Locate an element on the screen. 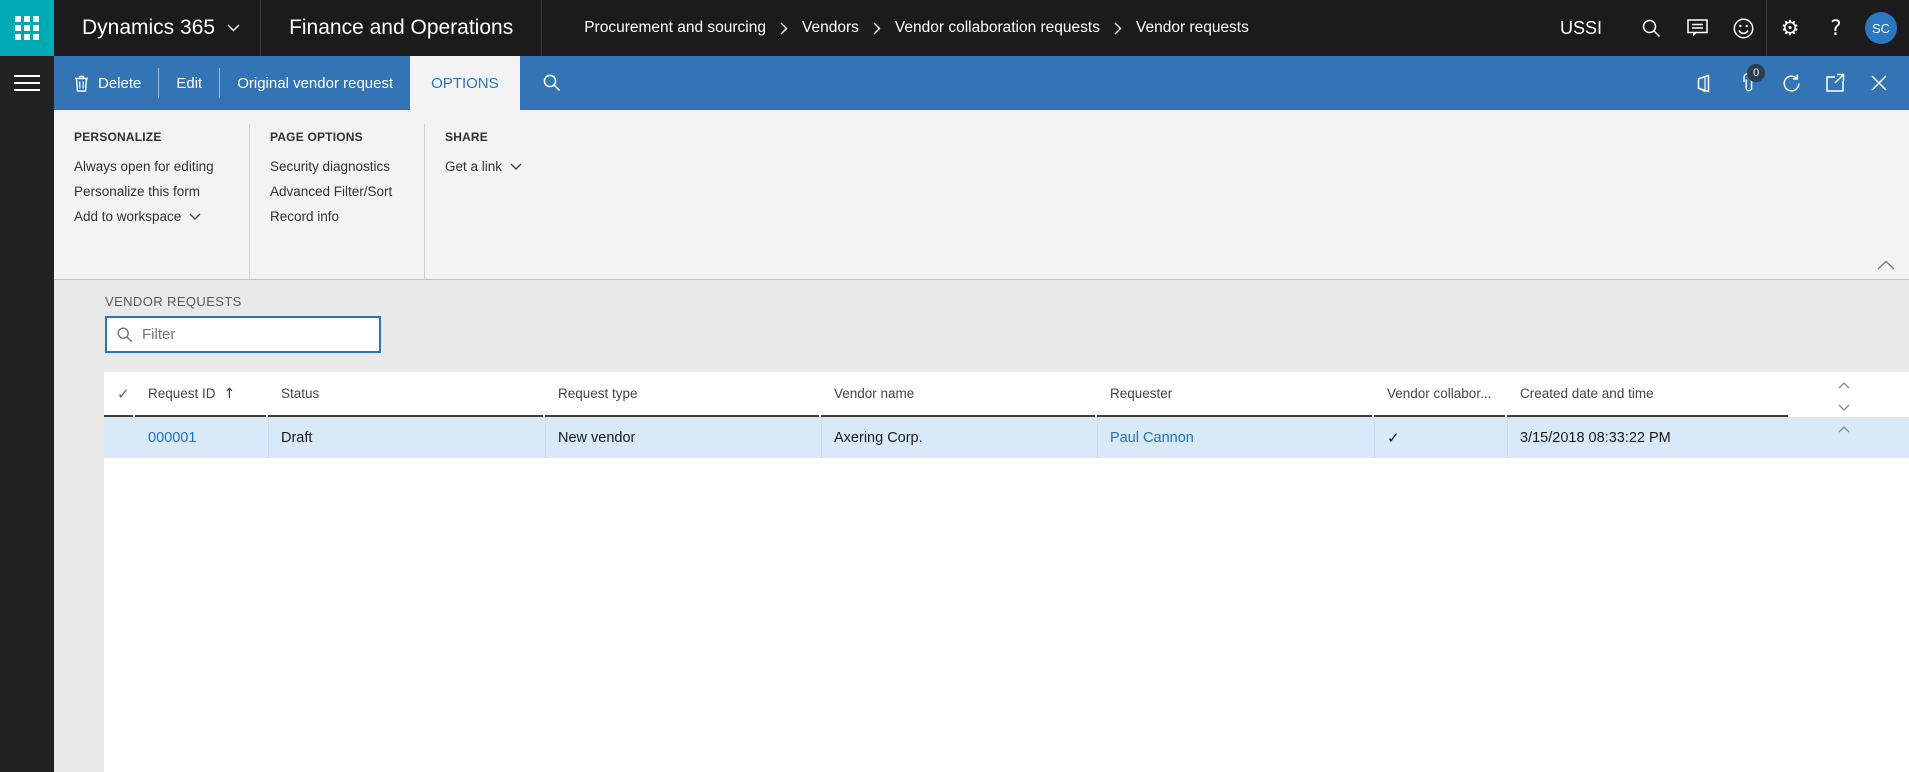 The height and width of the screenshot is (772, 1909). column-header-status: Status is located at coordinates (405, 394).